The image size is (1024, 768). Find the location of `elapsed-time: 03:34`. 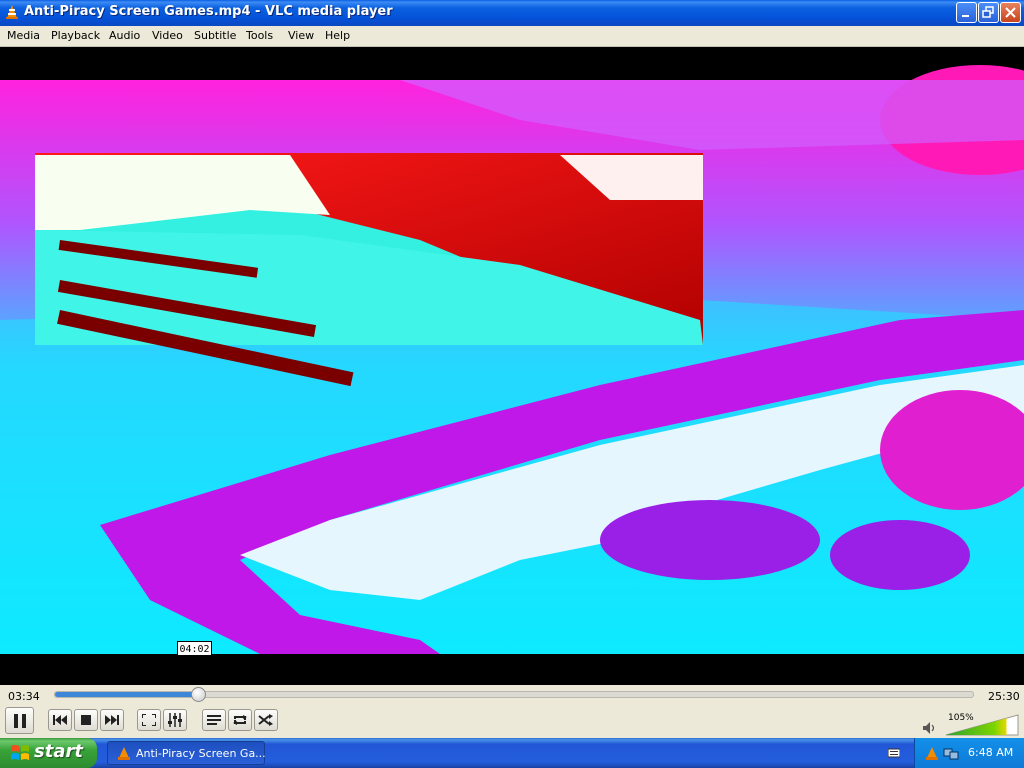

elapsed-time: 03:34 is located at coordinates (24, 696).